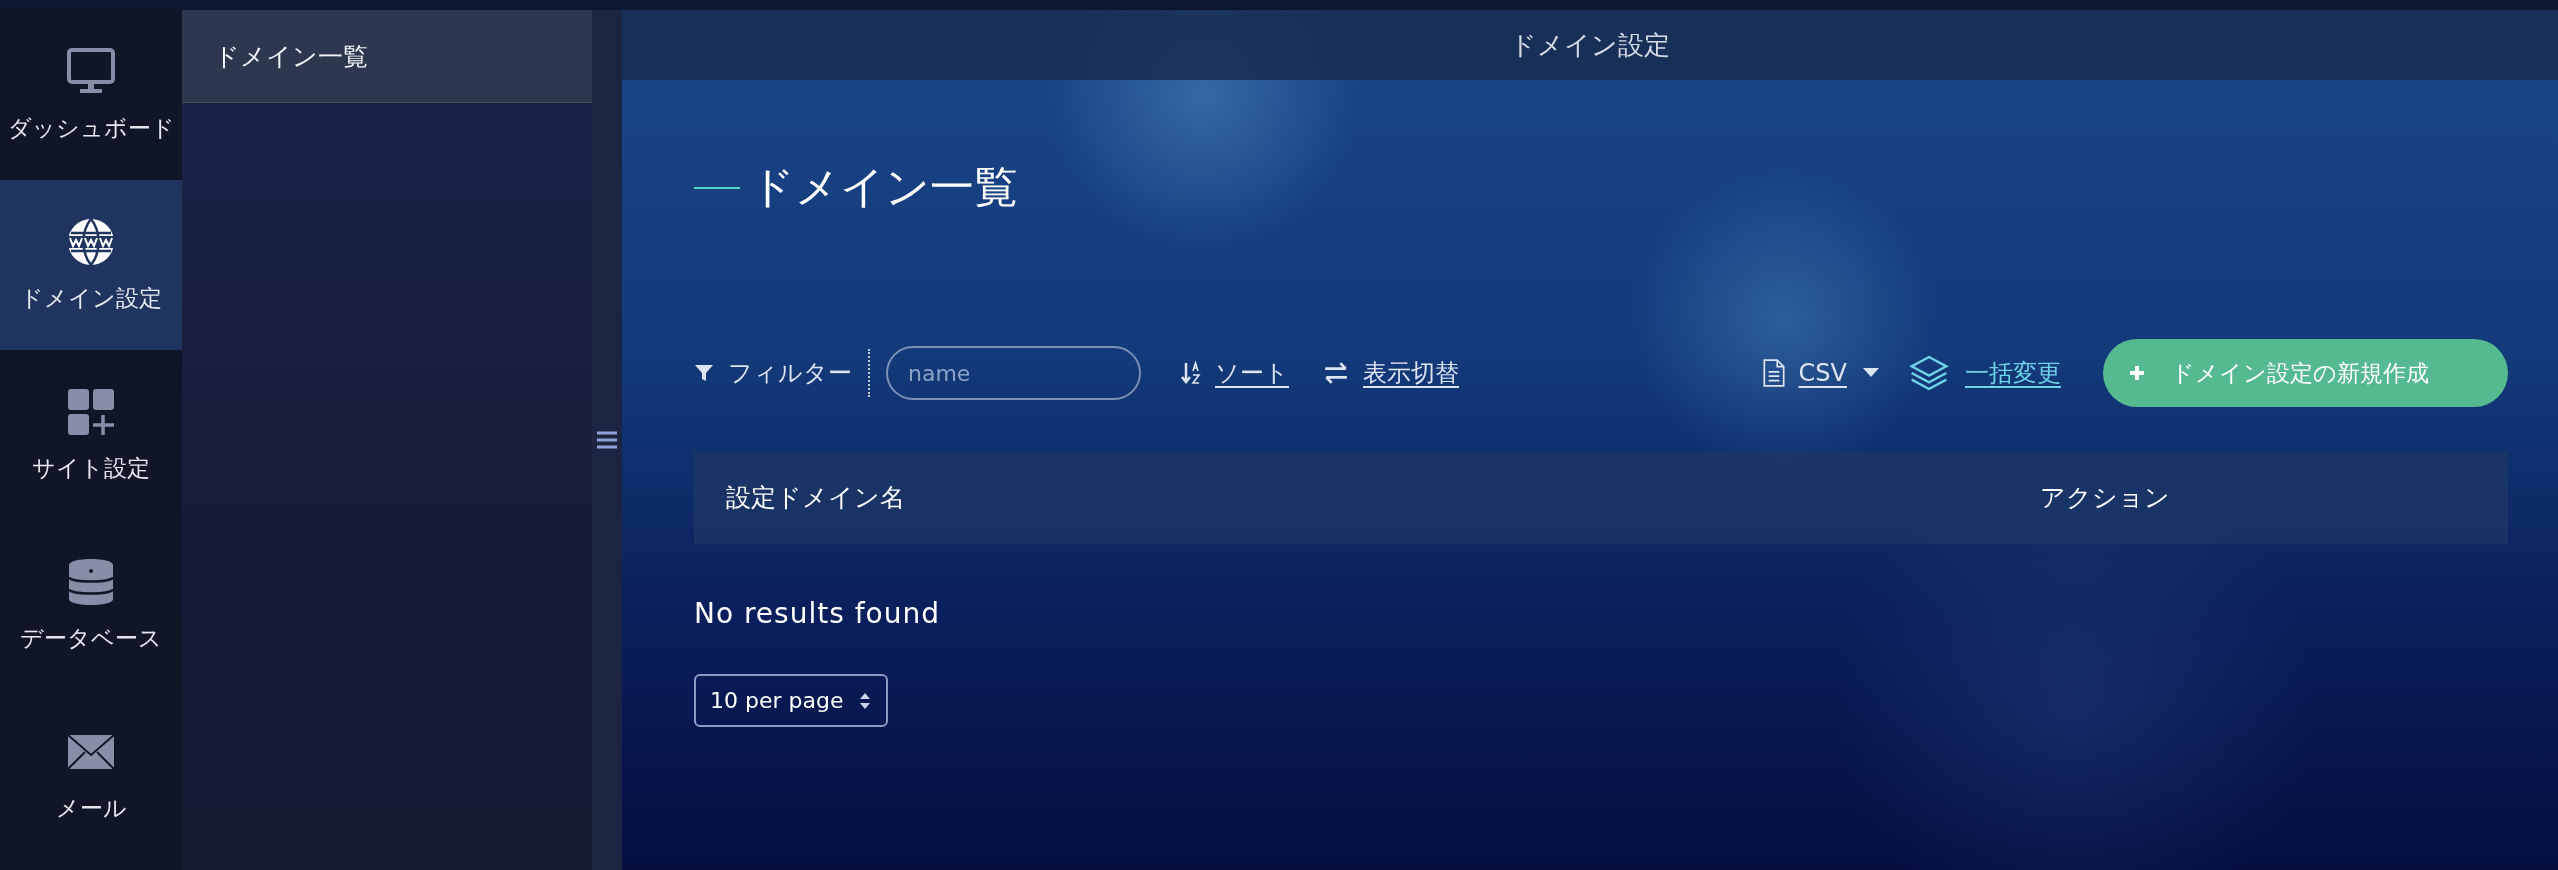 This screenshot has width=2558, height=870. What do you see at coordinates (884, 187) in the screenshot?
I see `page-heading: ドメイン一覧` at bounding box center [884, 187].